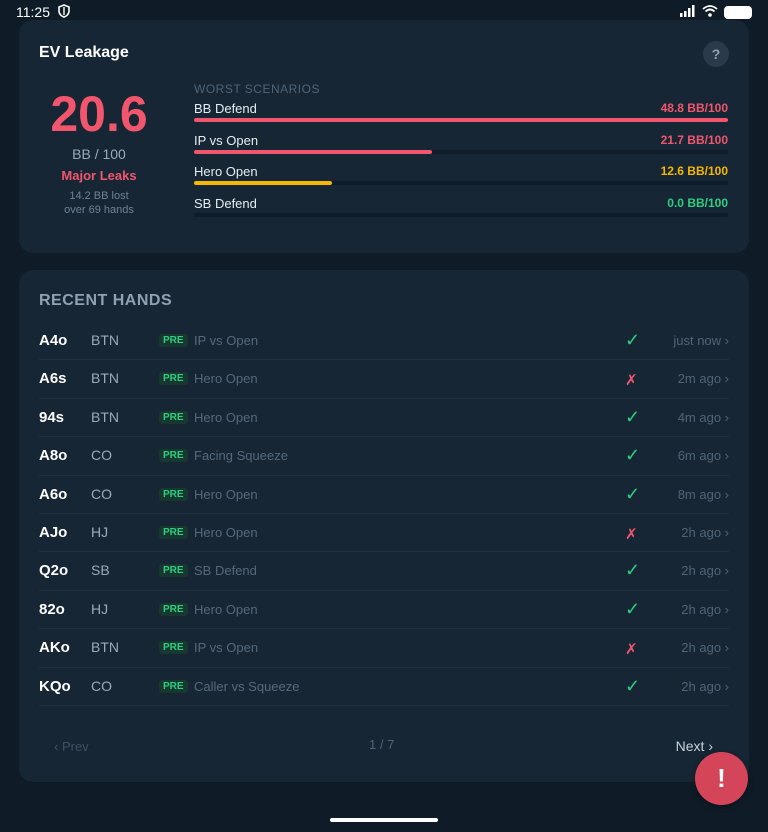 This screenshot has width=768, height=832. I want to click on battery-icon, so click(738, 12).